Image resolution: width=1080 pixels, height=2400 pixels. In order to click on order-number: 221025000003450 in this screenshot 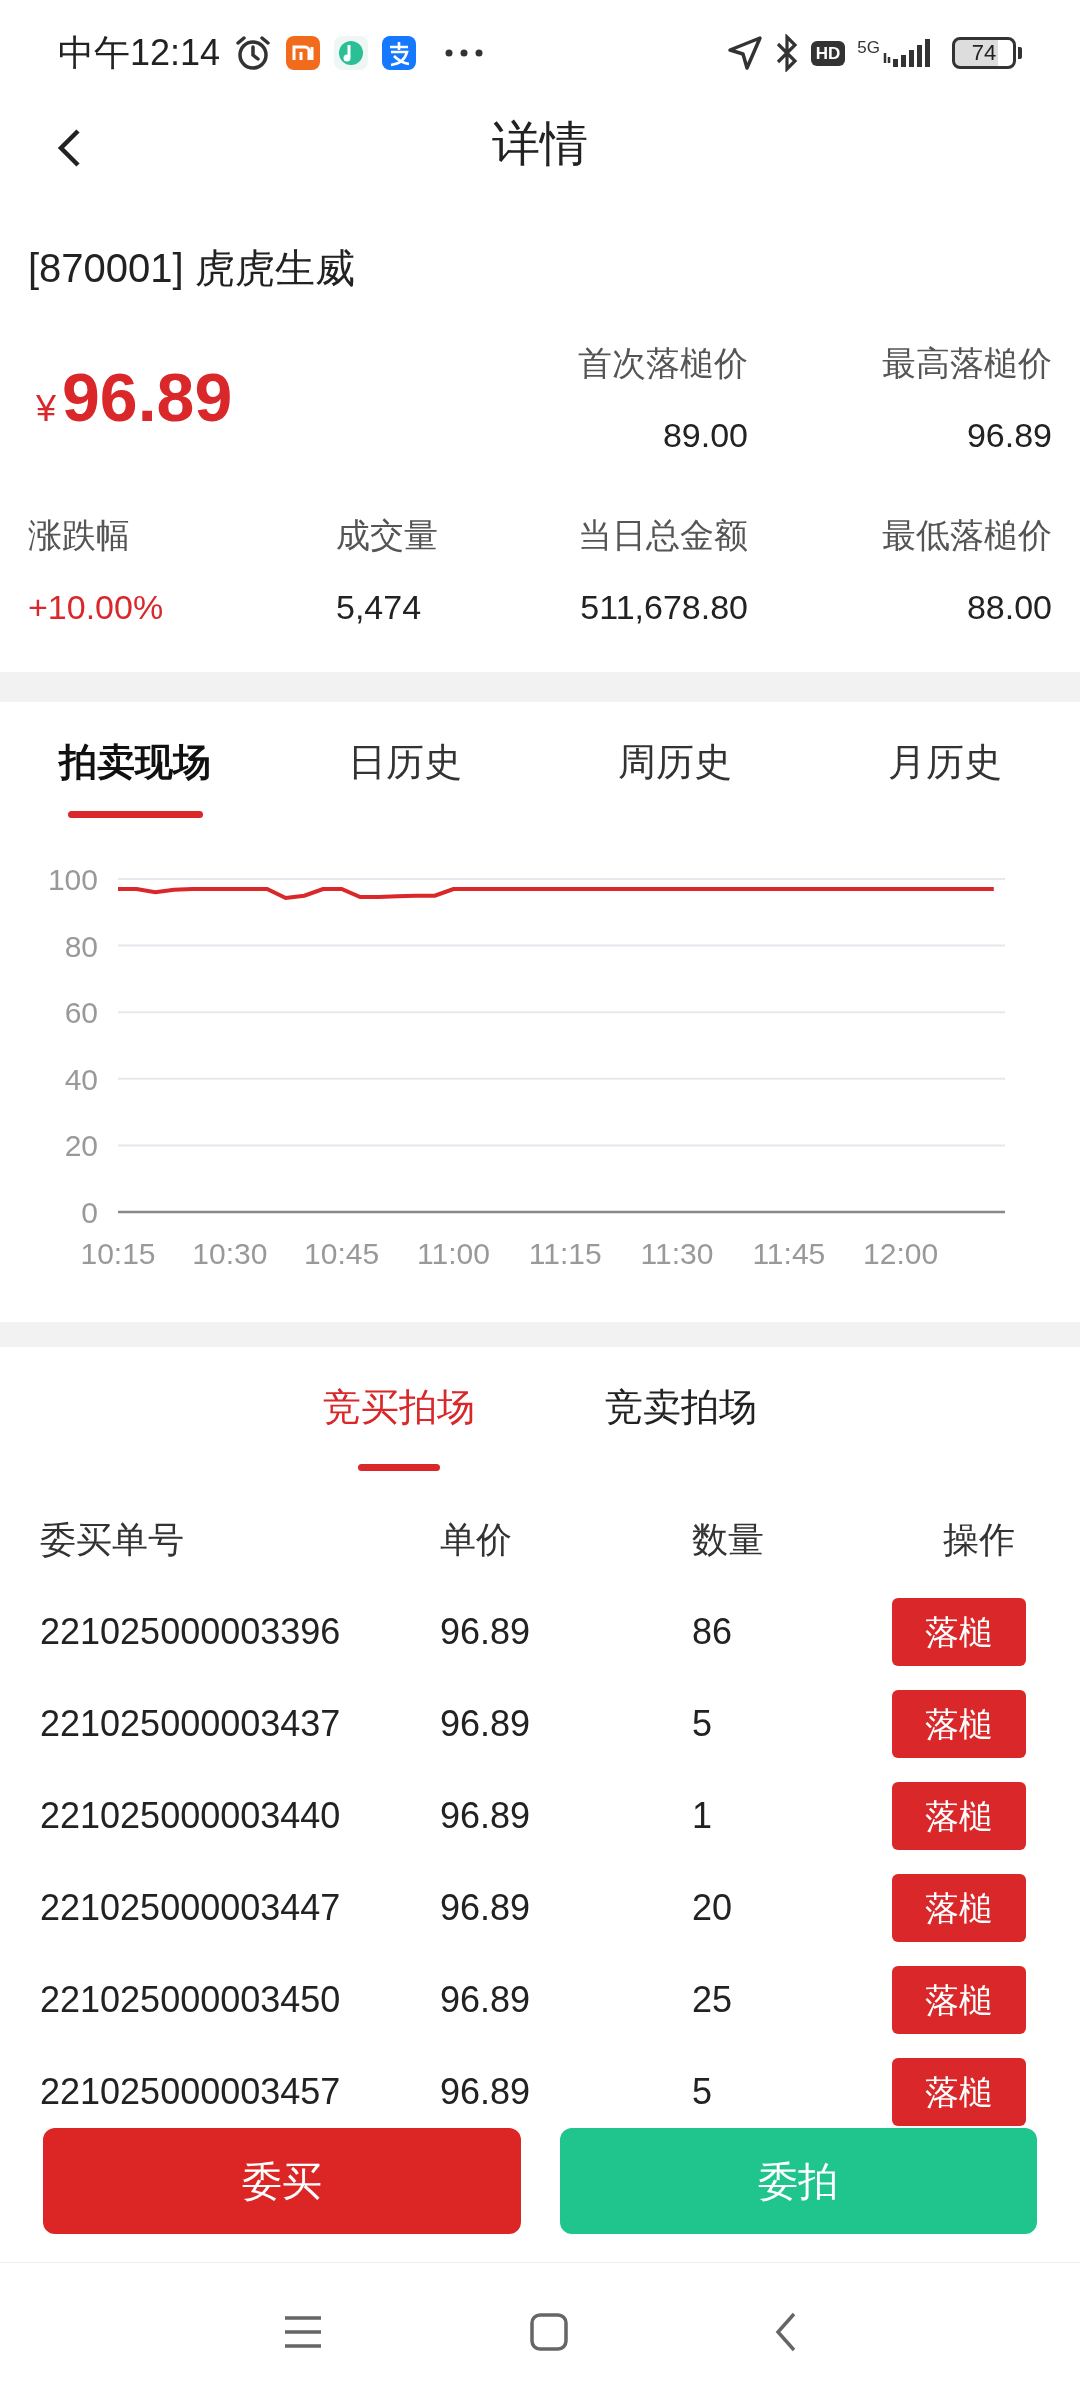, I will do `click(190, 2000)`.